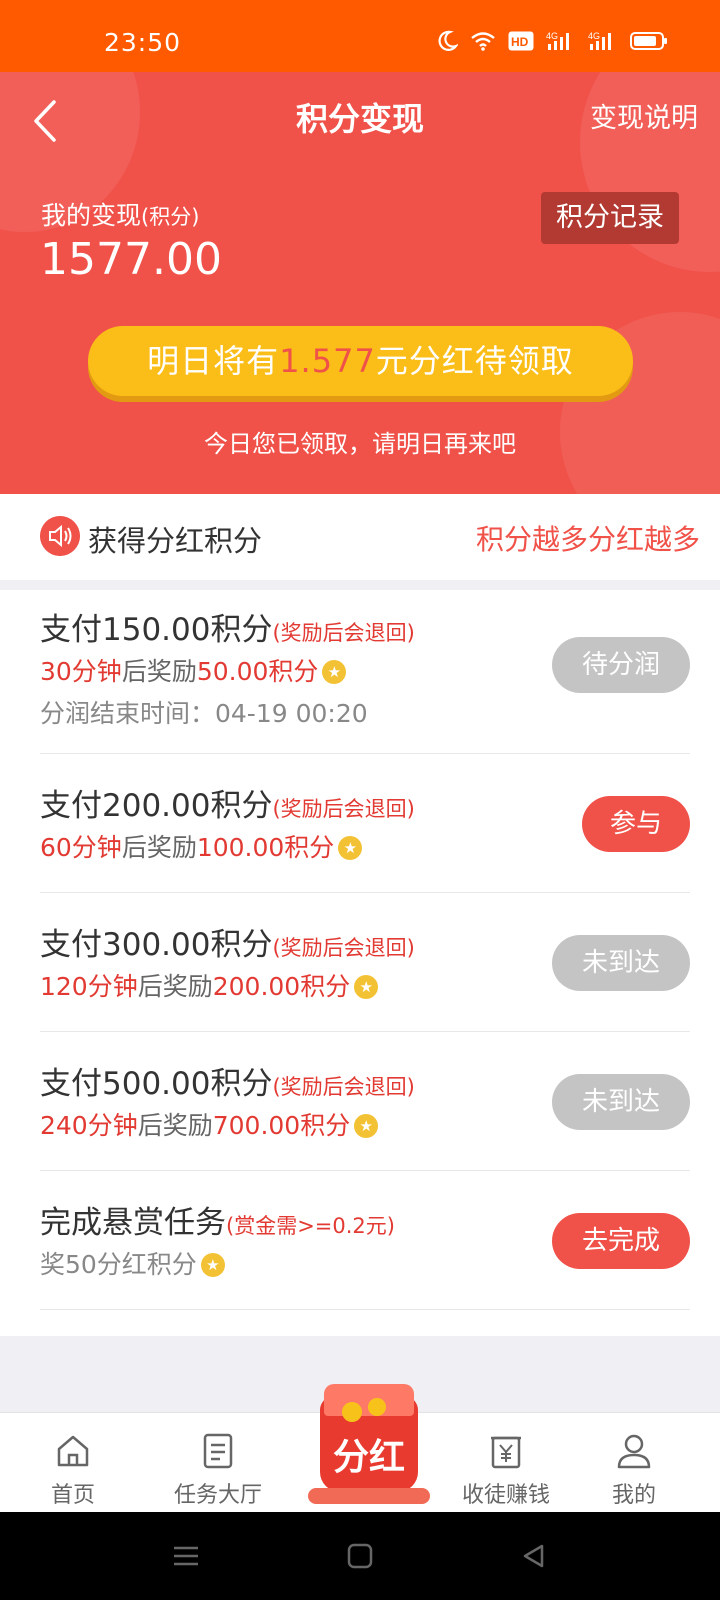 This screenshot has width=720, height=1600. I want to click on system-navigation-bar, so click(360, 1556).